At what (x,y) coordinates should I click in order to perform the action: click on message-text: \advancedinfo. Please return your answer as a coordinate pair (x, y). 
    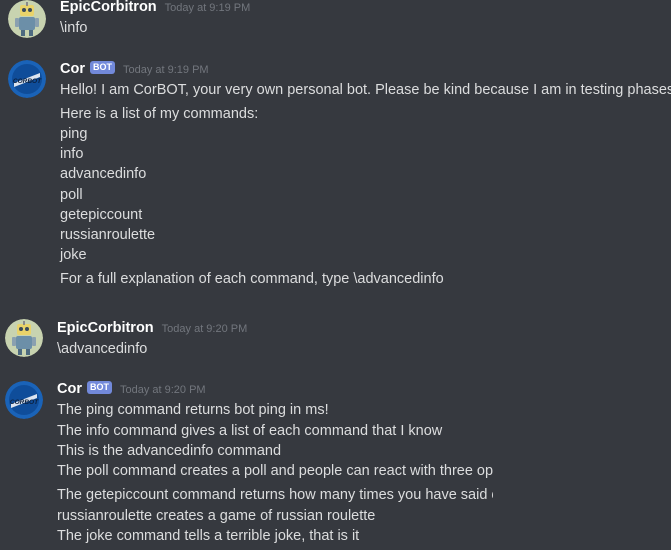
    Looking at the image, I should click on (102, 349).